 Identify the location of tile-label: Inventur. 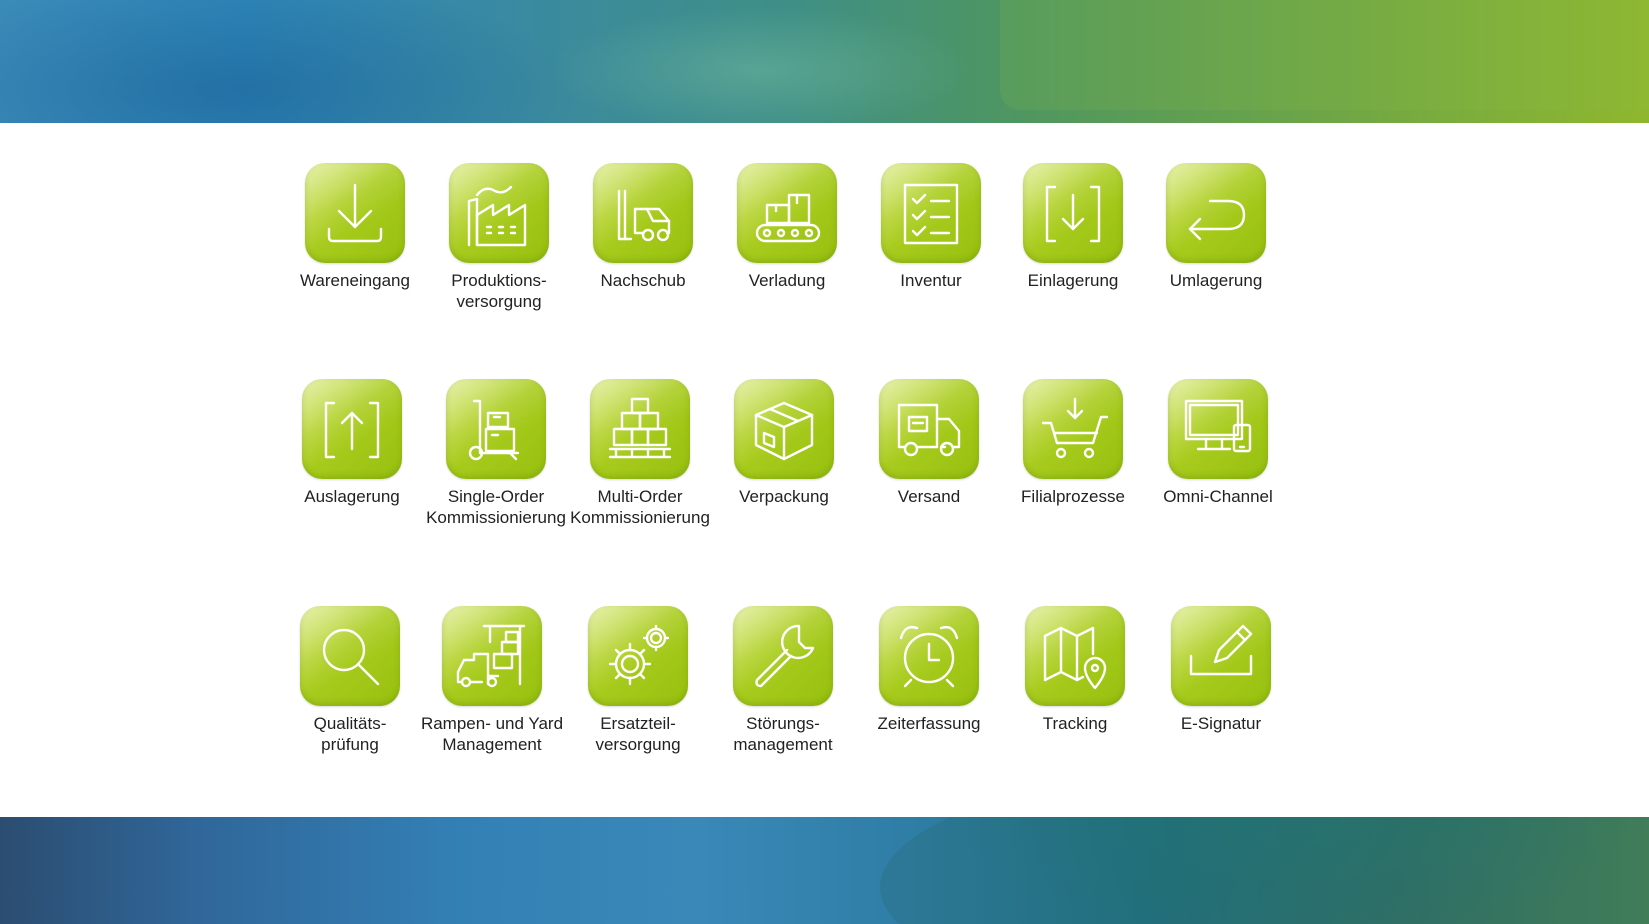
(931, 280).